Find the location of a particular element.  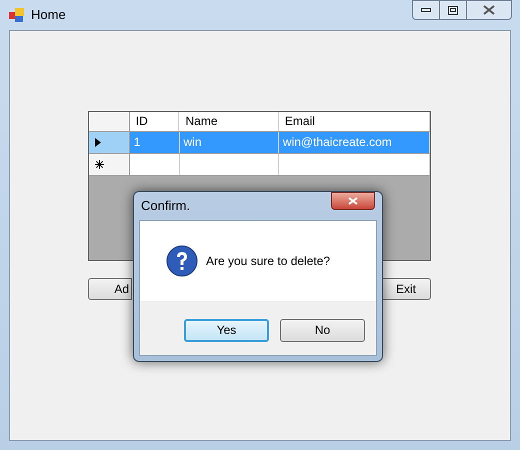

yes-button: Yes is located at coordinates (226, 330).